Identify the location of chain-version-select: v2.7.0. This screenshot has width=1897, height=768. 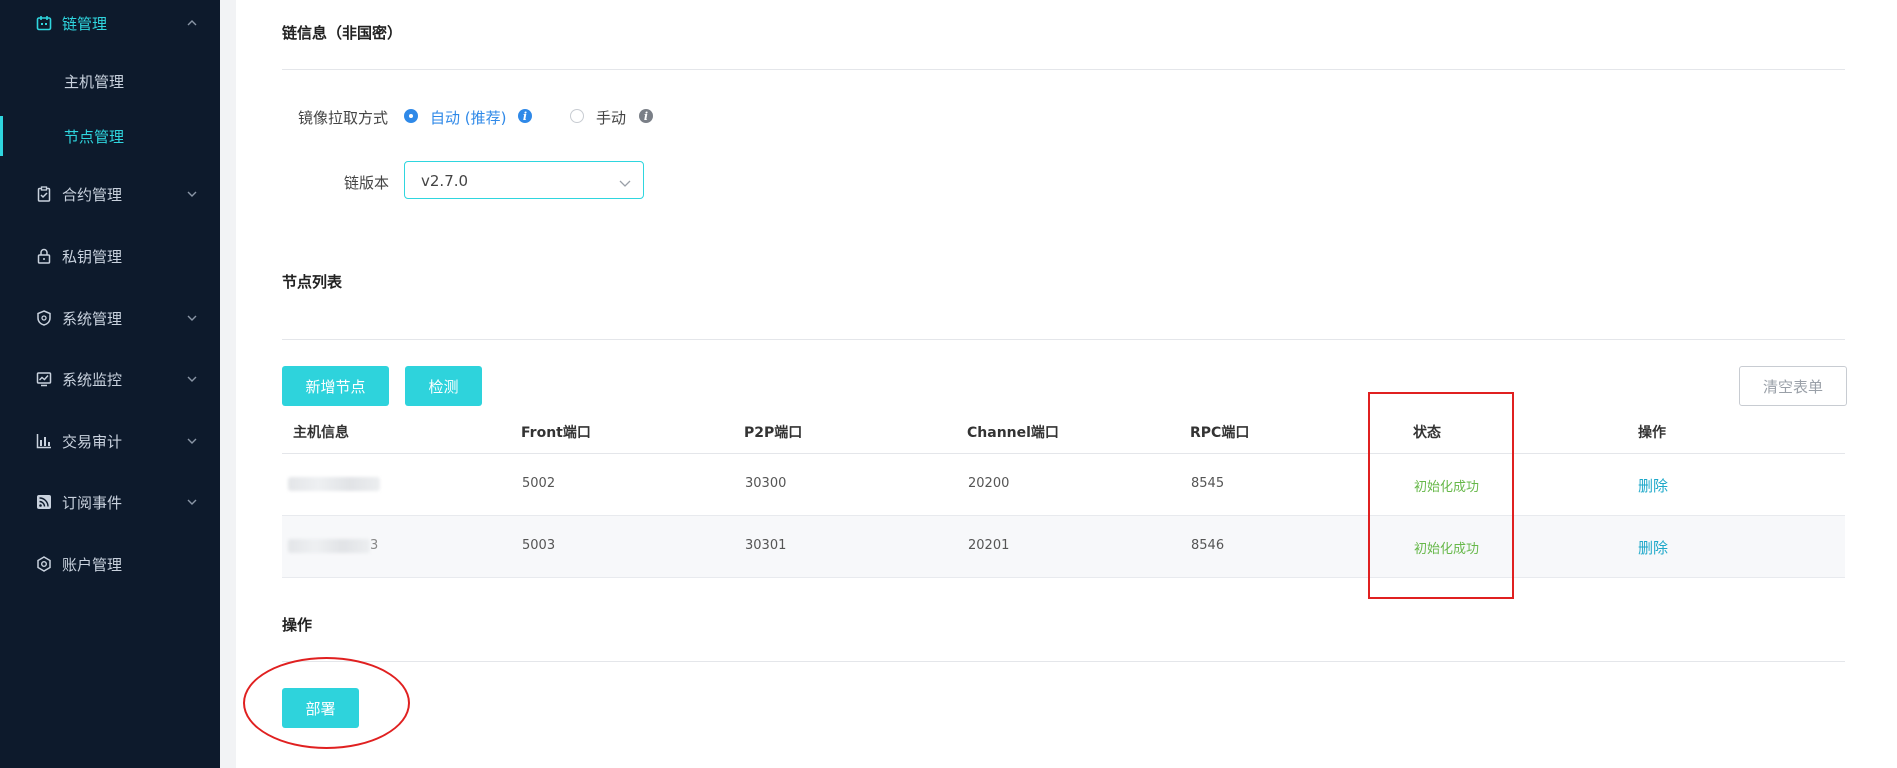
(524, 180).